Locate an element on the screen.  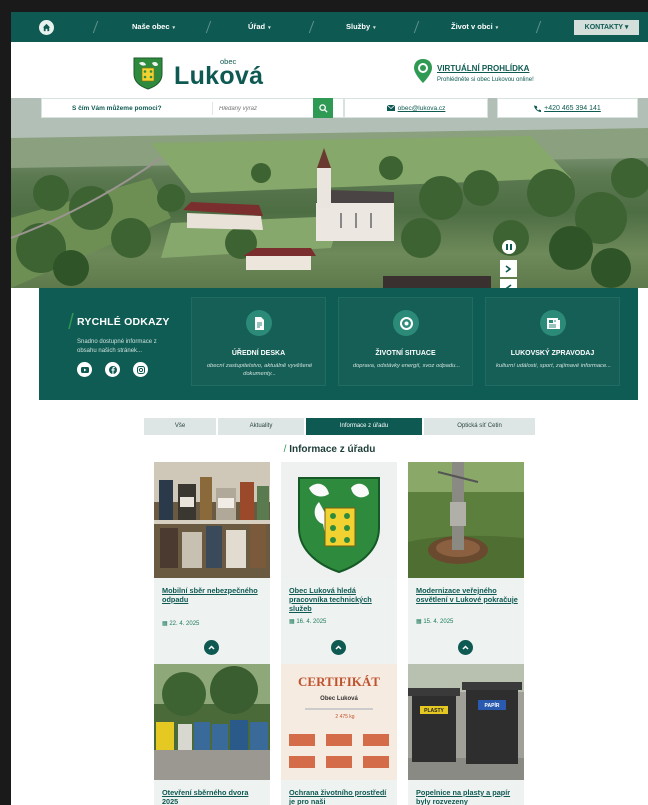
article-title-link: Otevření sběrného dvora 2025 is located at coordinates (213, 796).